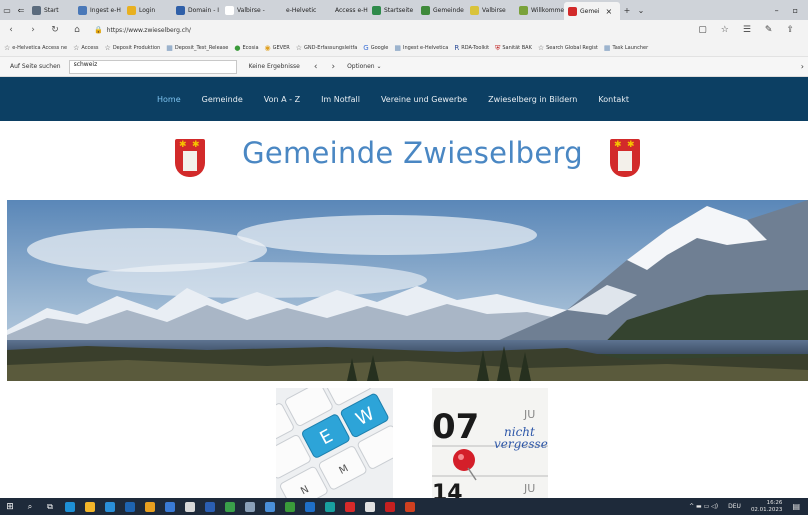  Describe the element at coordinates (282, 99) in the screenshot. I see `nav-link: Von A - Z` at that location.